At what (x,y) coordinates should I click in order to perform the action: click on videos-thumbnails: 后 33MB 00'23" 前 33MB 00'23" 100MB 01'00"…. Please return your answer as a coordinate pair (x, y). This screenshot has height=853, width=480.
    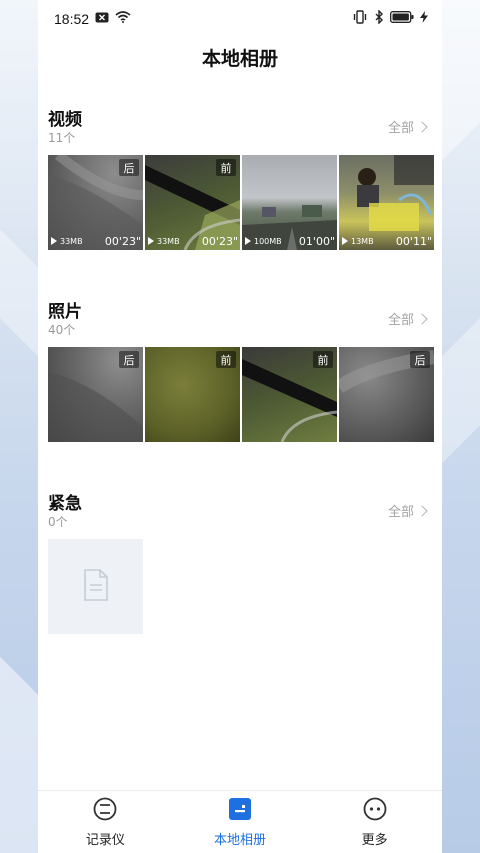
    Looking at the image, I should click on (241, 202).